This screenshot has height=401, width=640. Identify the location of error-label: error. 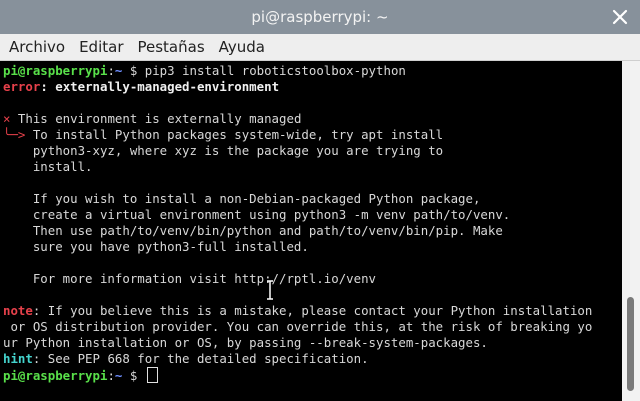
(22, 86).